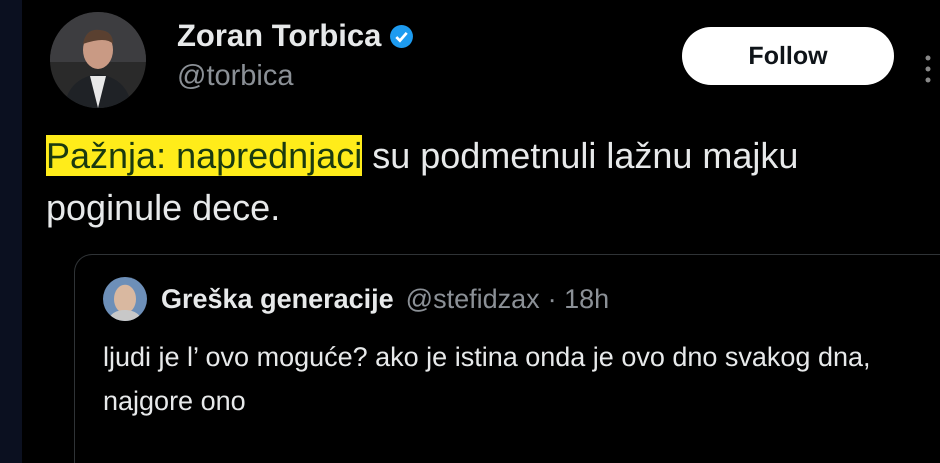 The height and width of the screenshot is (463, 940). I want to click on quoted-tweet-text: ljudi je l’ ovo moguće? ako je istina onda je ovo dno svakog dna, najgore ono, so click(487, 379).